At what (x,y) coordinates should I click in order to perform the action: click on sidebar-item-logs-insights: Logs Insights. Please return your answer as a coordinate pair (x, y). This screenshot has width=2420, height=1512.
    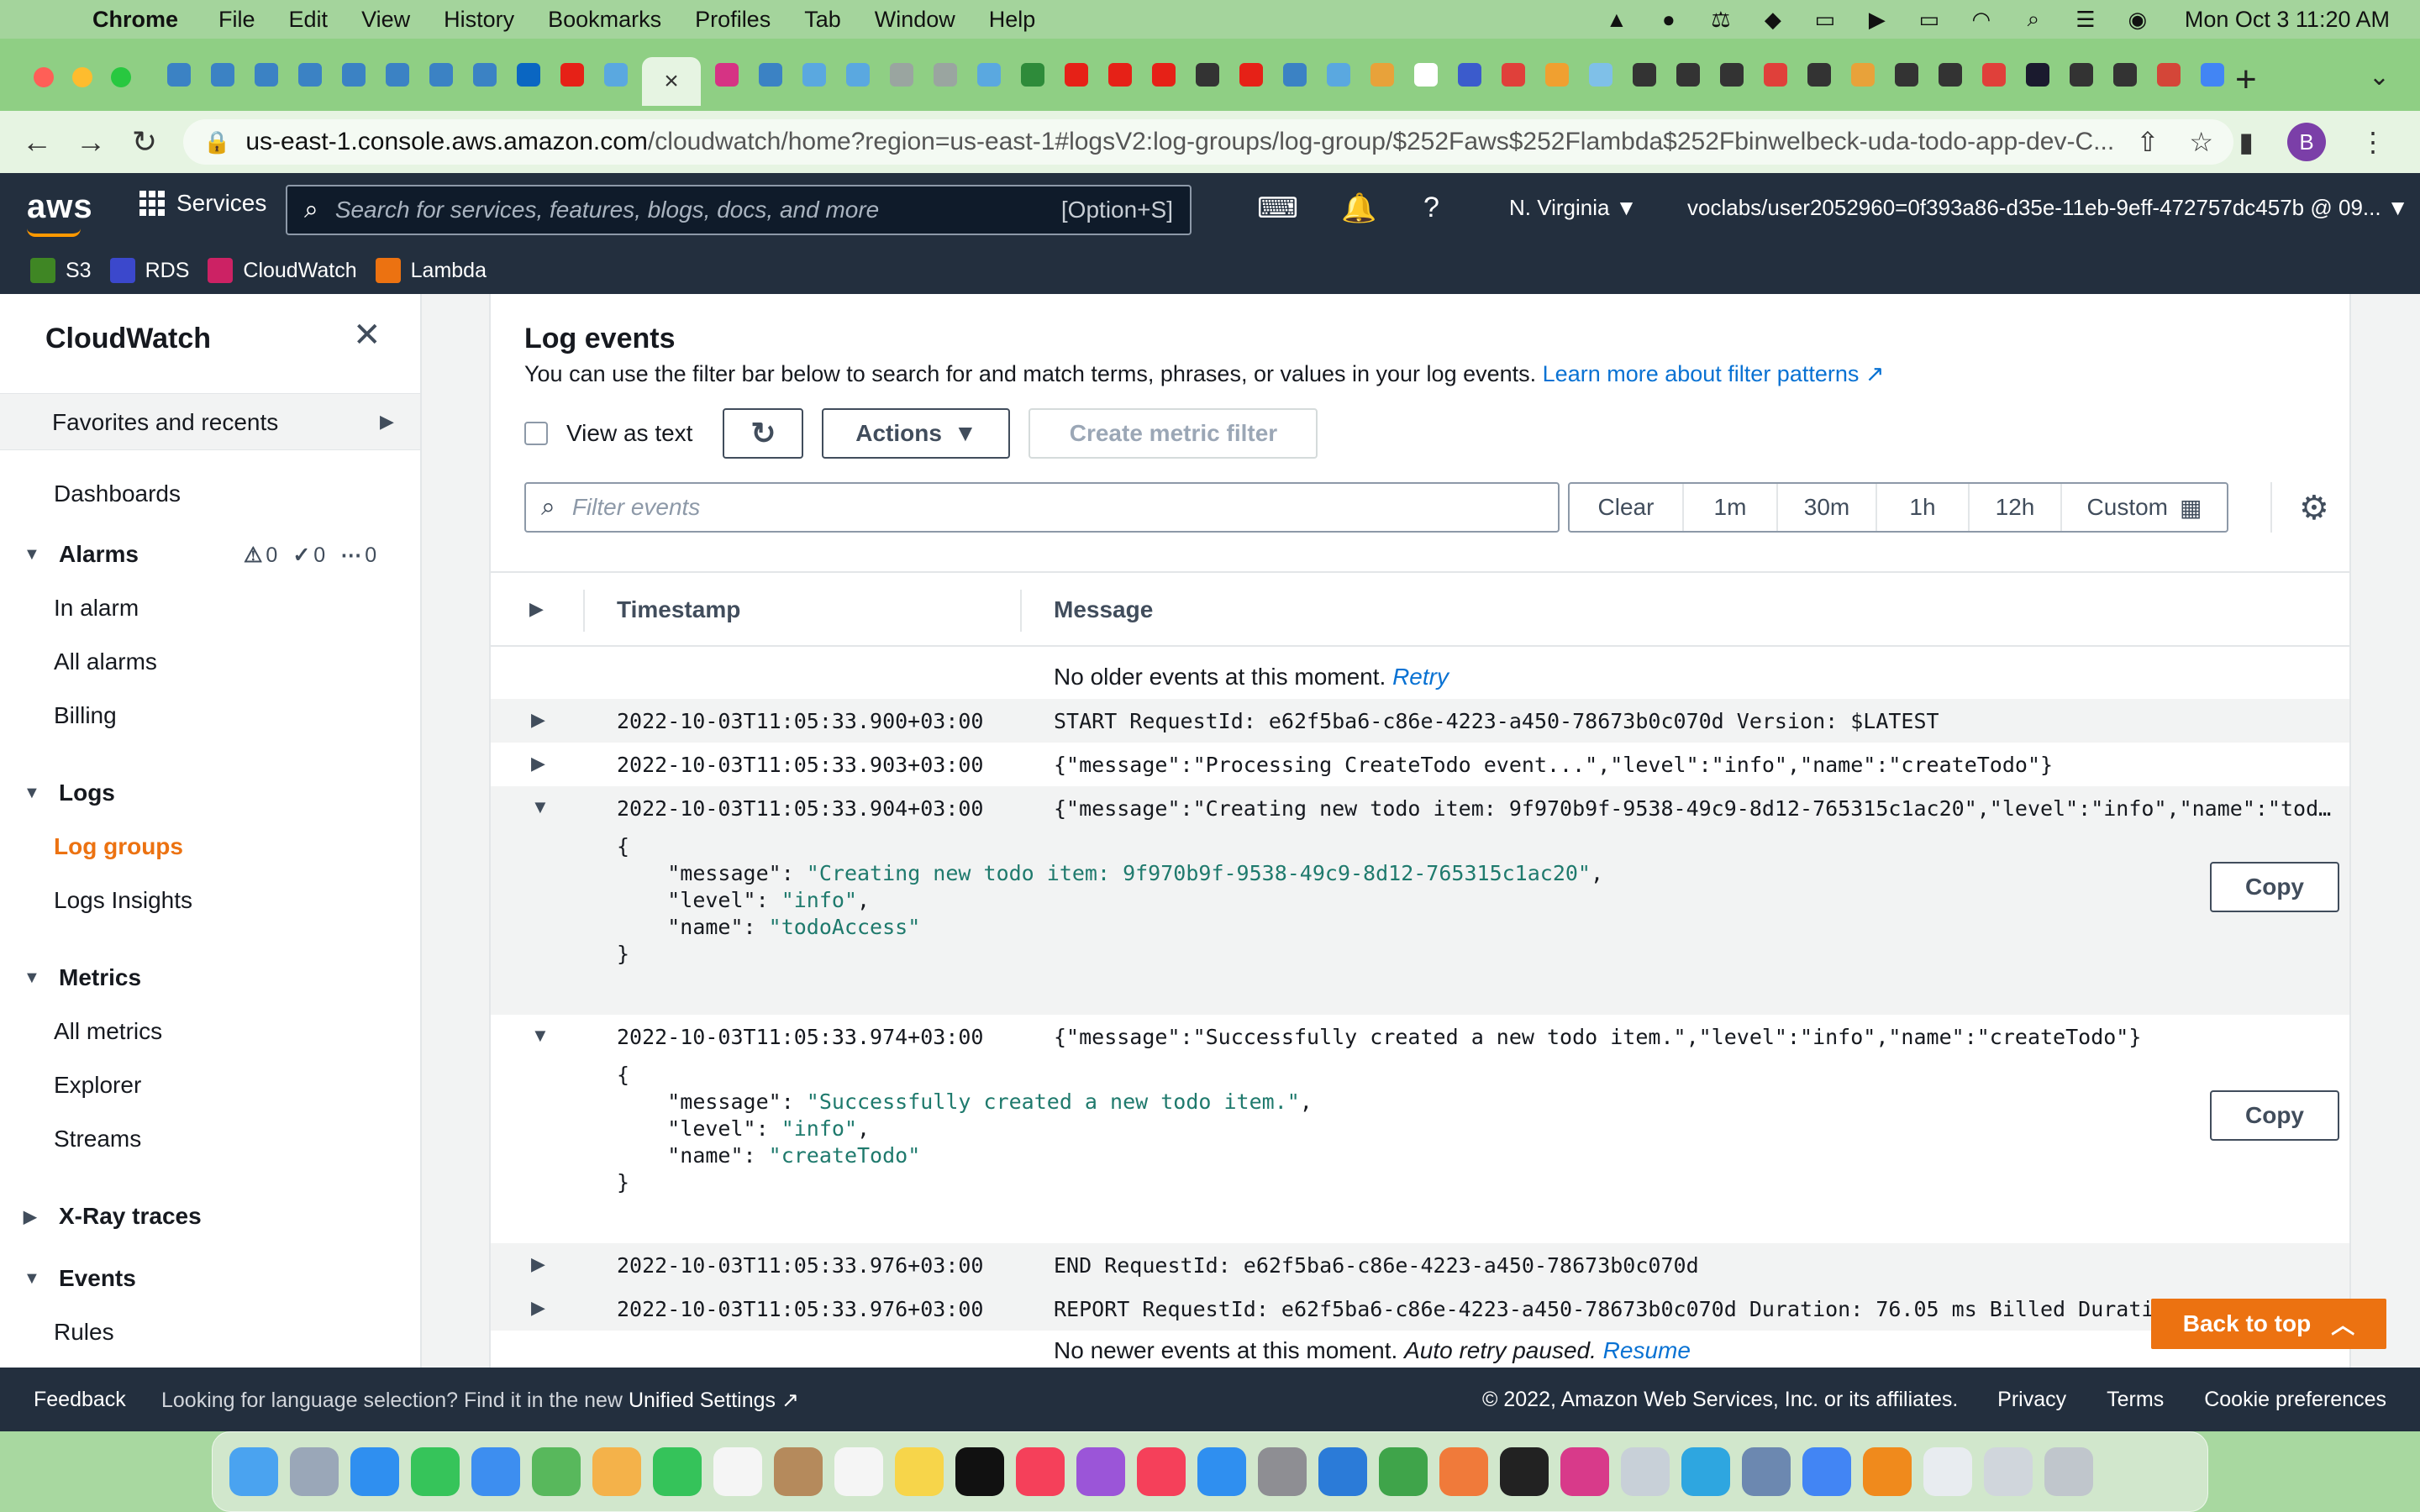
    Looking at the image, I should click on (123, 900).